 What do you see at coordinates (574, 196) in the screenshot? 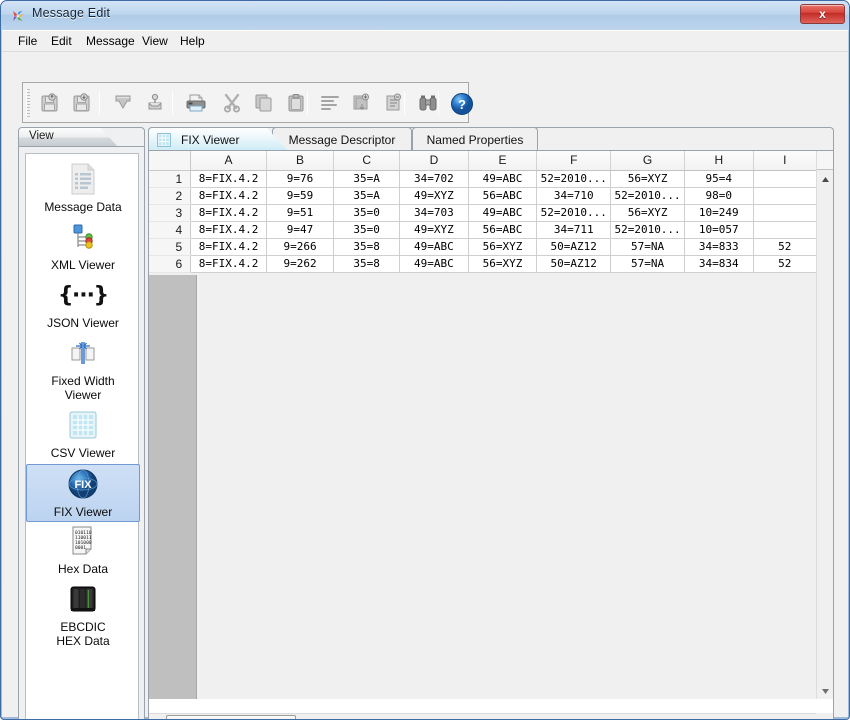
I see `grid-cell: 34=710` at bounding box center [574, 196].